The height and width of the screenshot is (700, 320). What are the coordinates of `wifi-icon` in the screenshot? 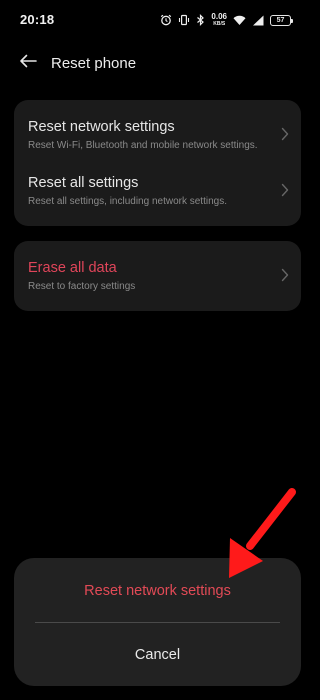 It's located at (239, 20).